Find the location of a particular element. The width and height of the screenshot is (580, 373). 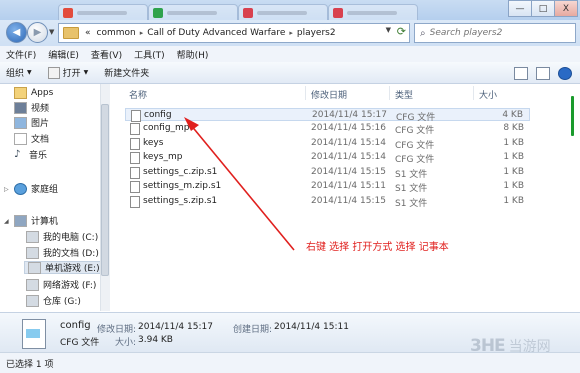

search-box: ⌕ is located at coordinates (495, 33).